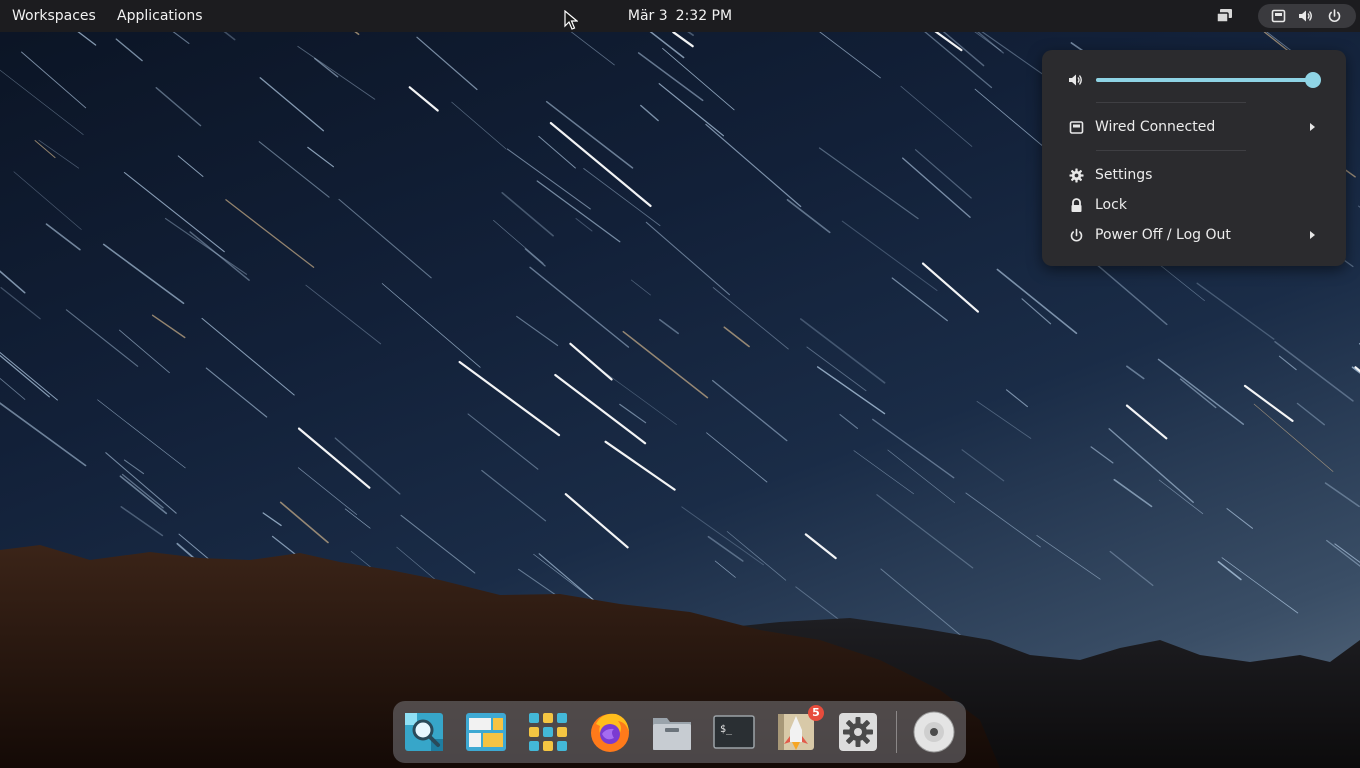  I want to click on app-grid-icon, so click(548, 732).